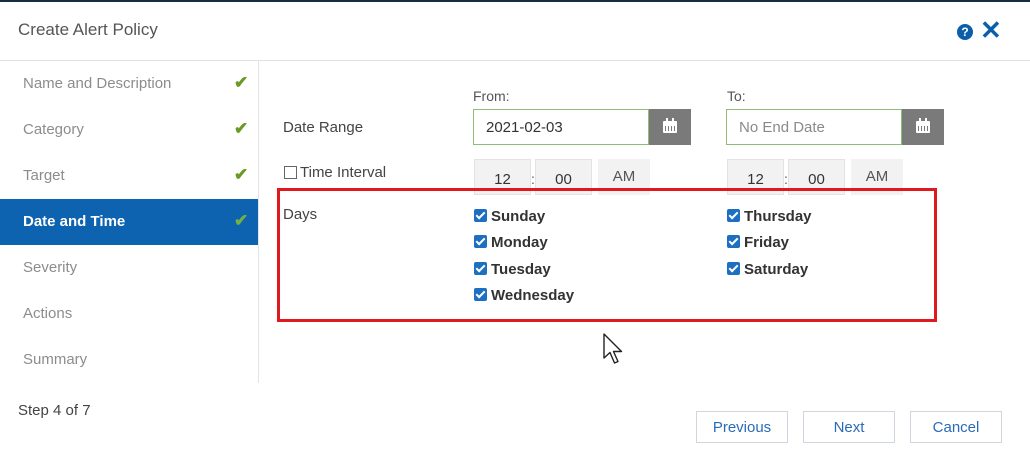  What do you see at coordinates (74, 221) in the screenshot?
I see `step-label: Date and Time` at bounding box center [74, 221].